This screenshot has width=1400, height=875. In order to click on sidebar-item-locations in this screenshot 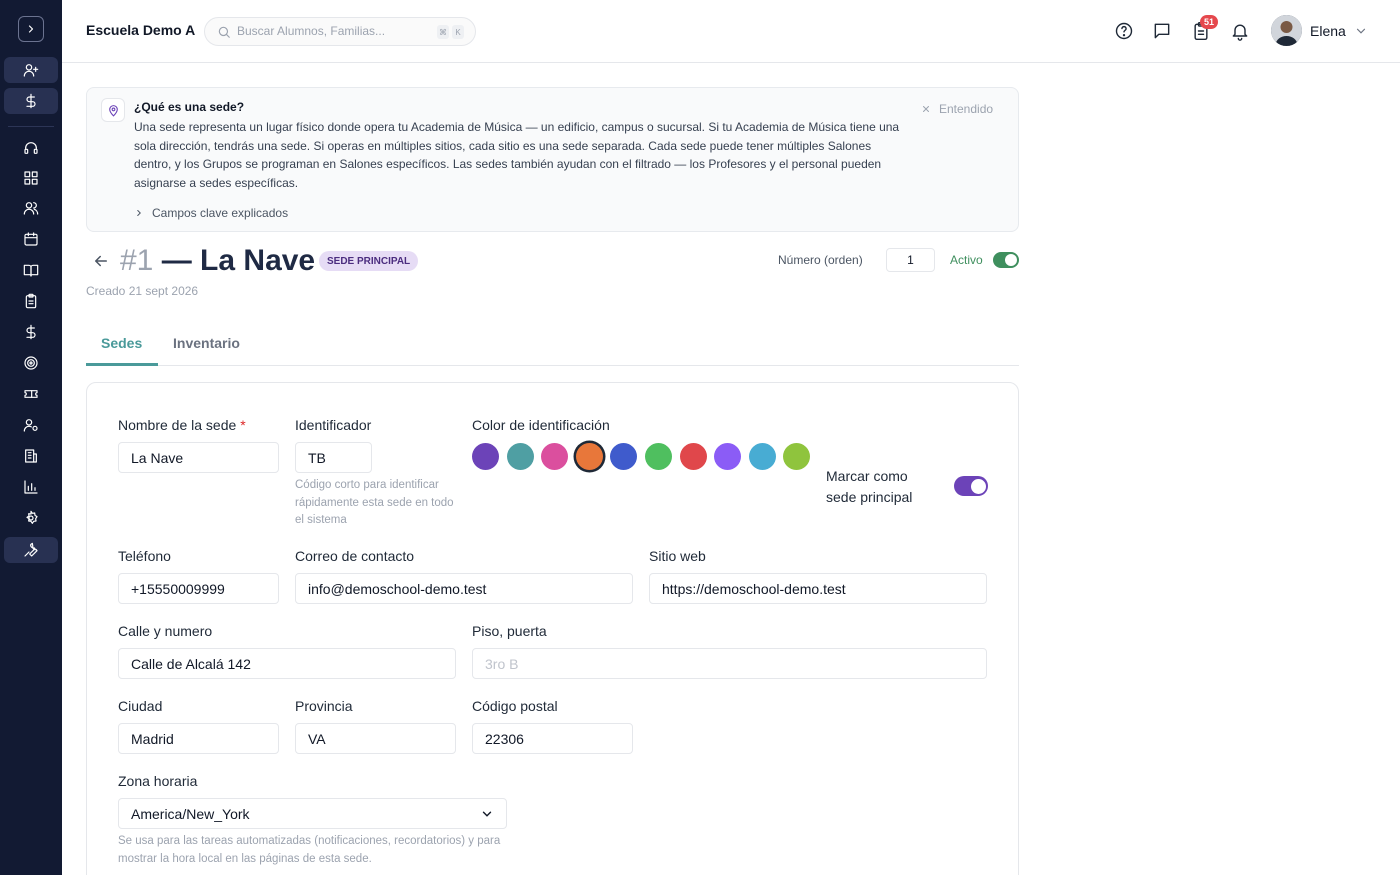, I will do `click(31, 456)`.